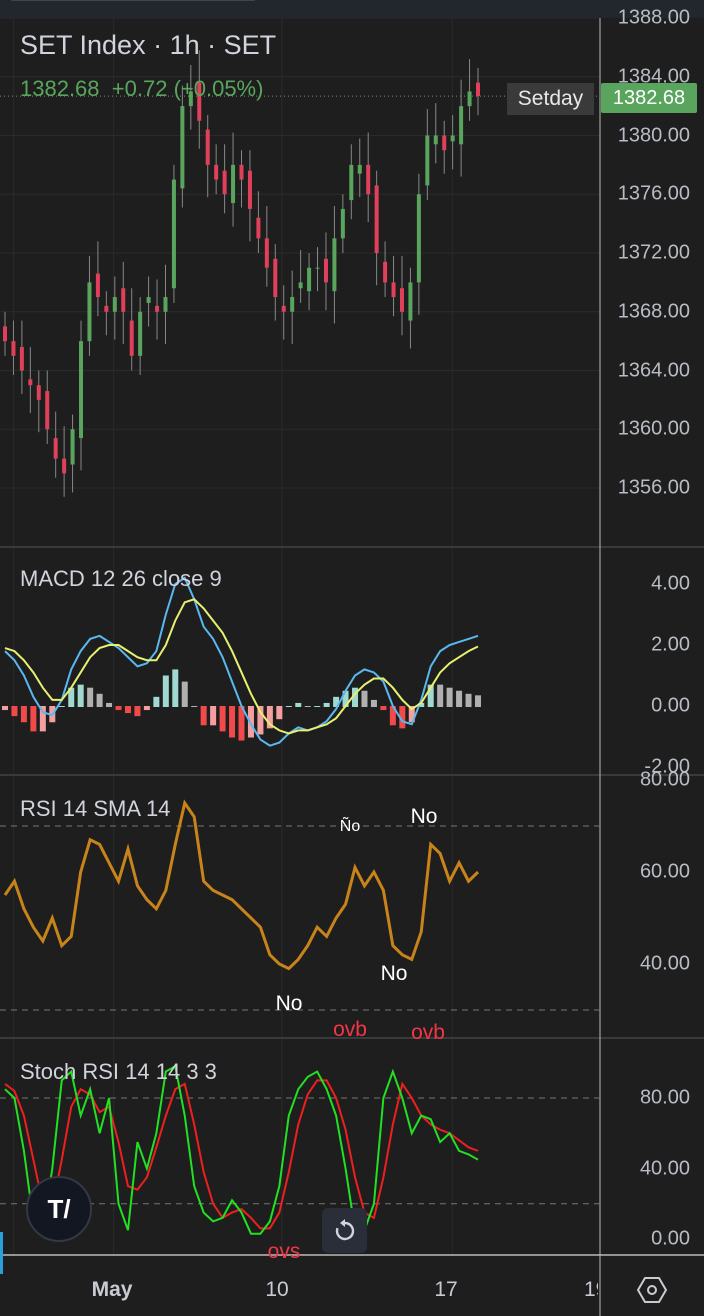 This screenshot has width=704, height=1316. Describe the element at coordinates (653, 311) in the screenshot. I see `price-axis-label: 1368.00` at that location.